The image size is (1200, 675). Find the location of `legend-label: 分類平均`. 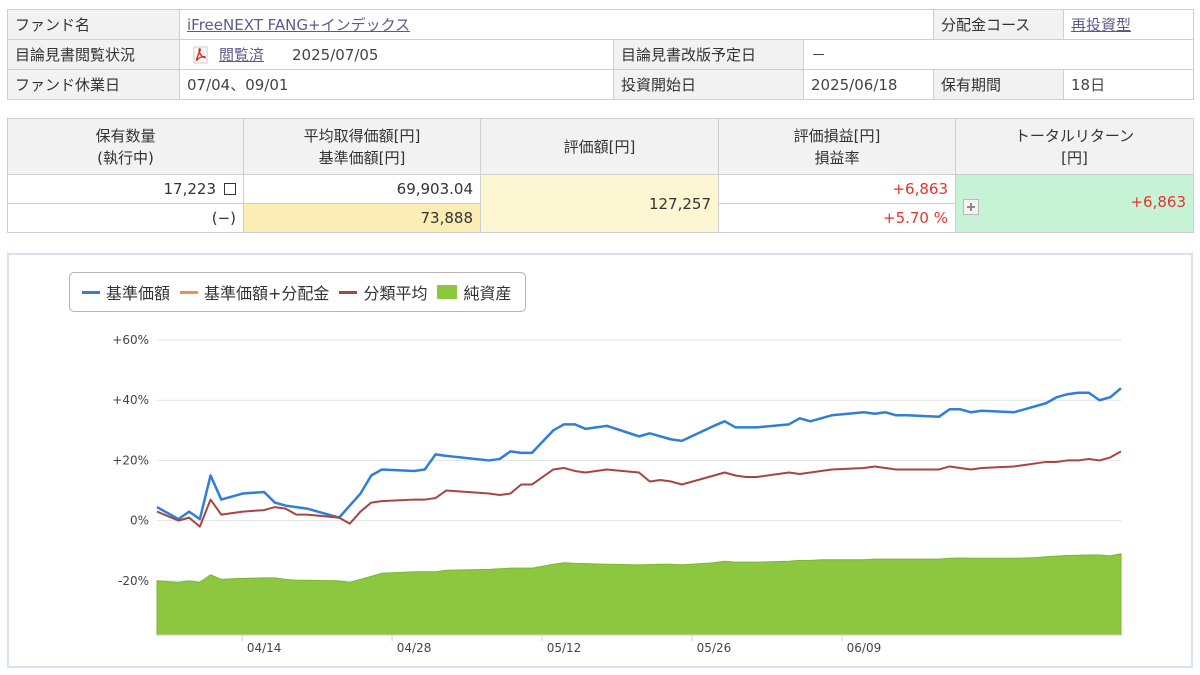

legend-label: 分類平均 is located at coordinates (395, 293).